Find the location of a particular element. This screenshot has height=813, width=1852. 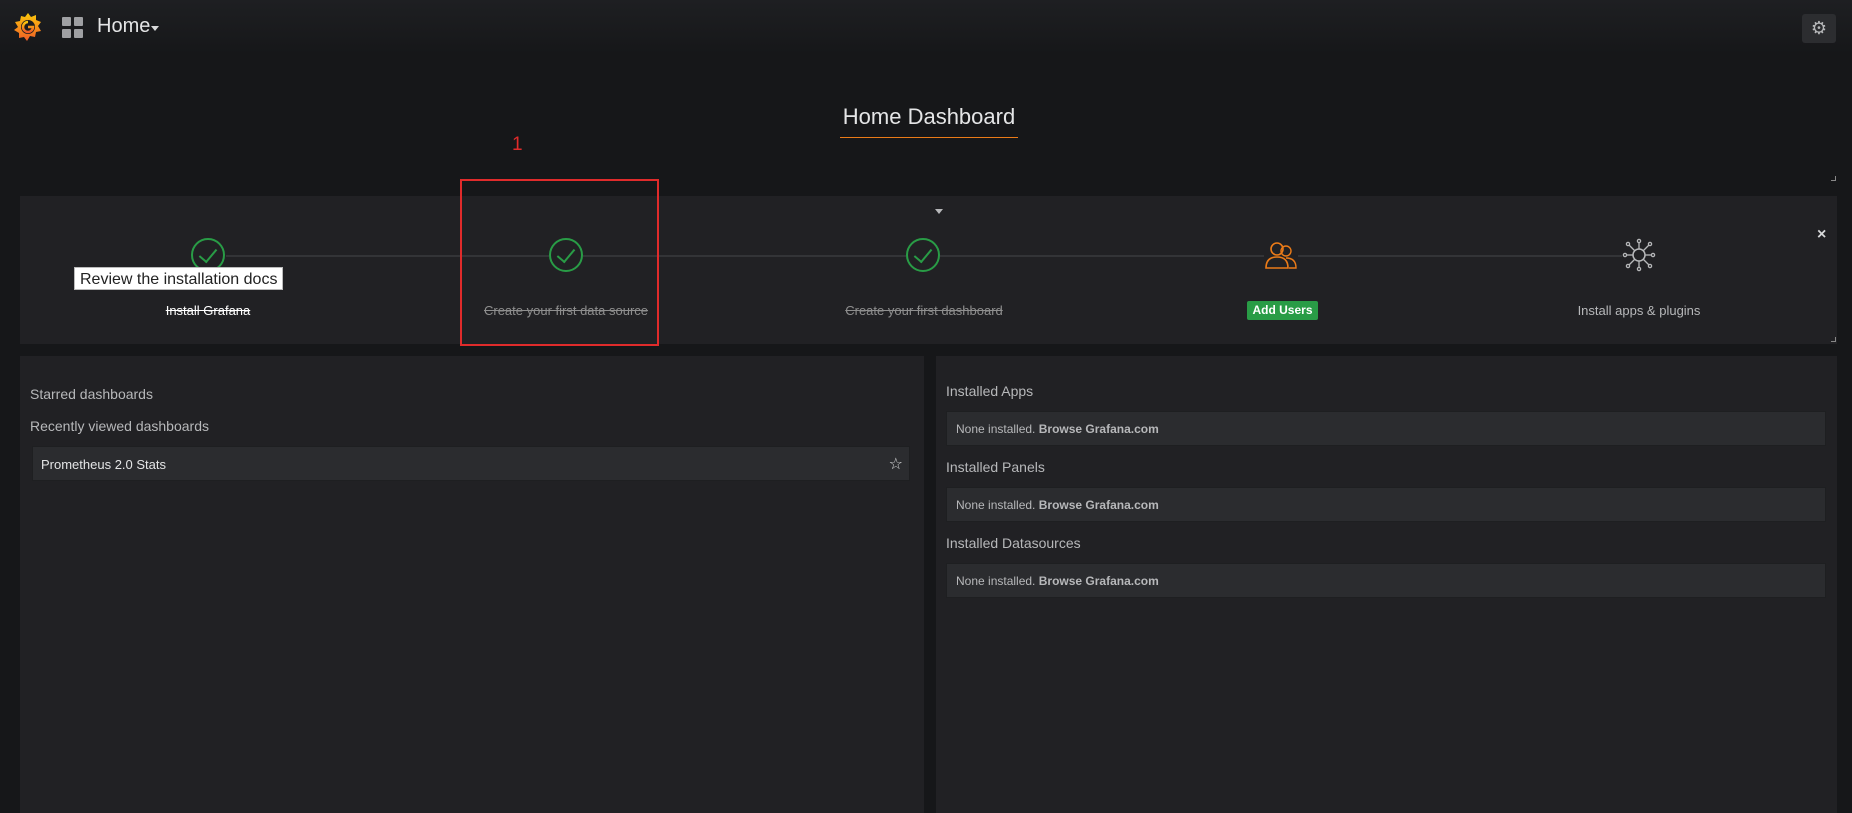

close-icon: × is located at coordinates (1821, 235).